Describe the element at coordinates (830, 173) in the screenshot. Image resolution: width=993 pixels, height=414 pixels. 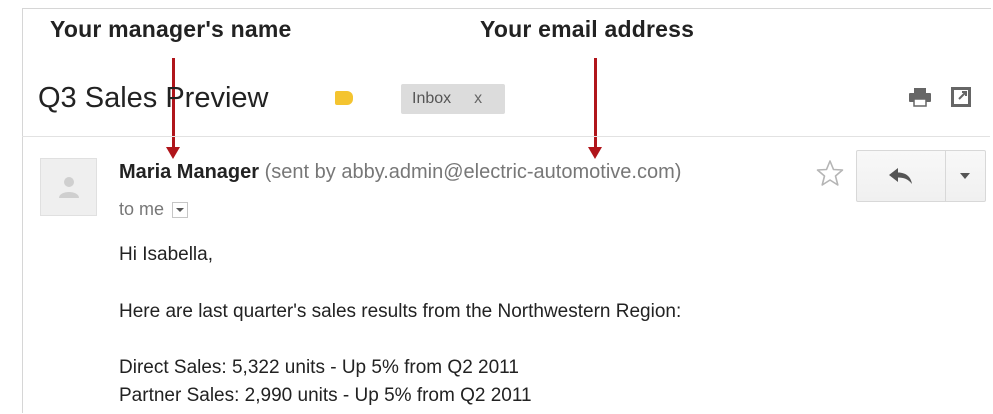
I see `star-icon` at that location.